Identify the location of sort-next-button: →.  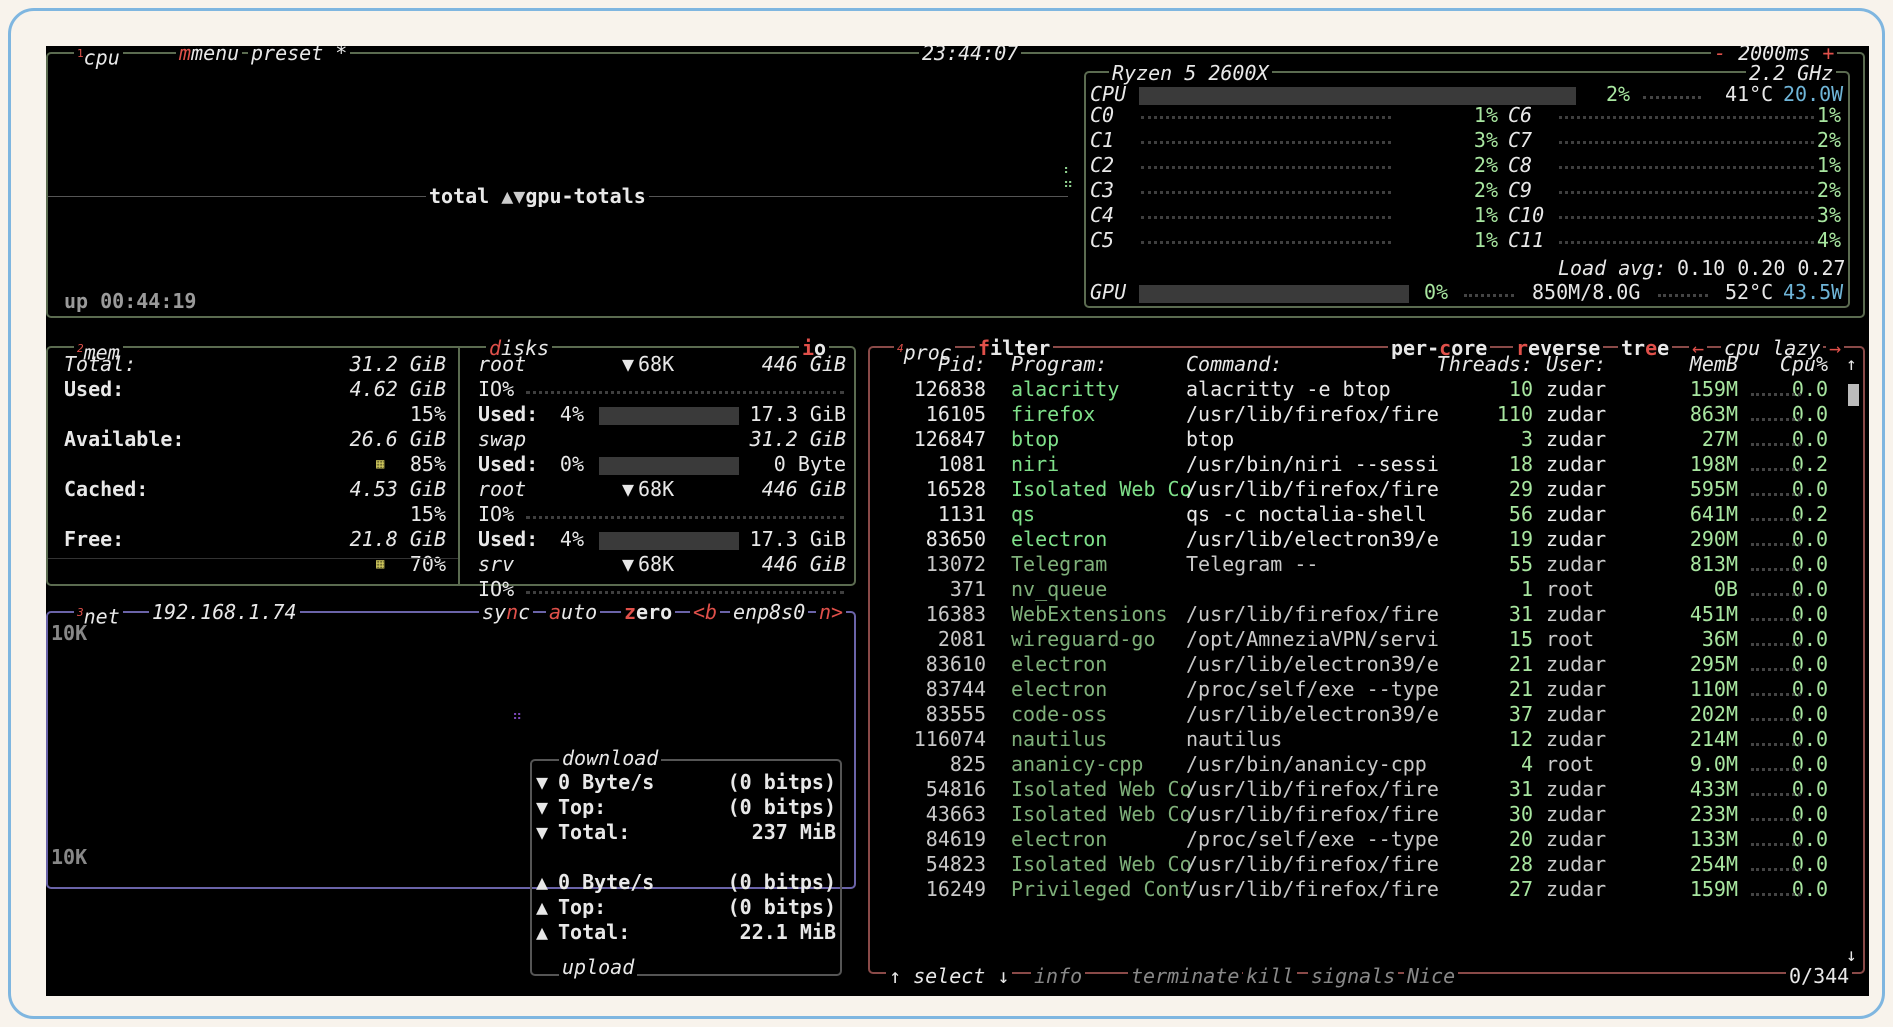
(1835, 348).